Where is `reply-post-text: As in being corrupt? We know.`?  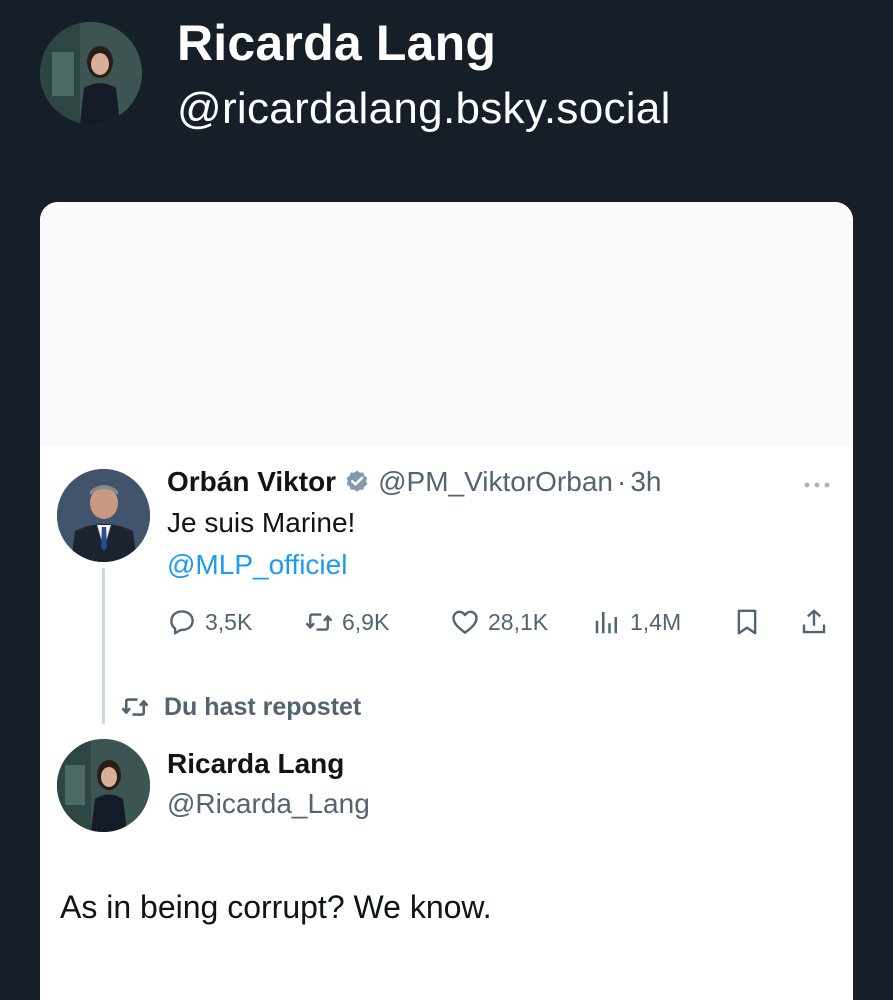
reply-post-text: As in being corrupt? We know. is located at coordinates (276, 907).